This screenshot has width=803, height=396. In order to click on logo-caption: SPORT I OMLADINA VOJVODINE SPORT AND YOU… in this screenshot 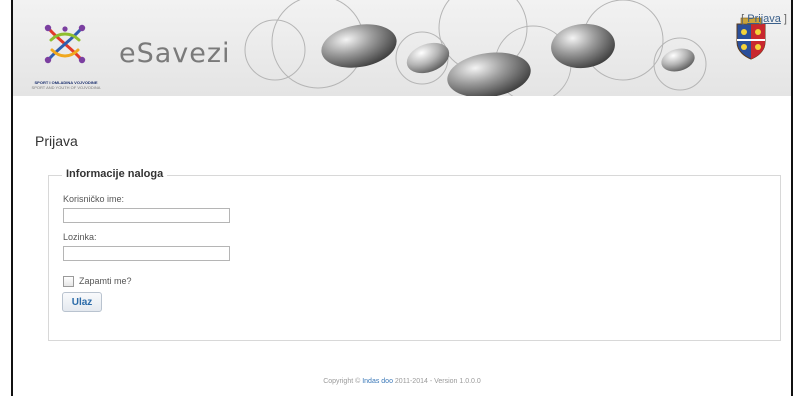, I will do `click(66, 85)`.